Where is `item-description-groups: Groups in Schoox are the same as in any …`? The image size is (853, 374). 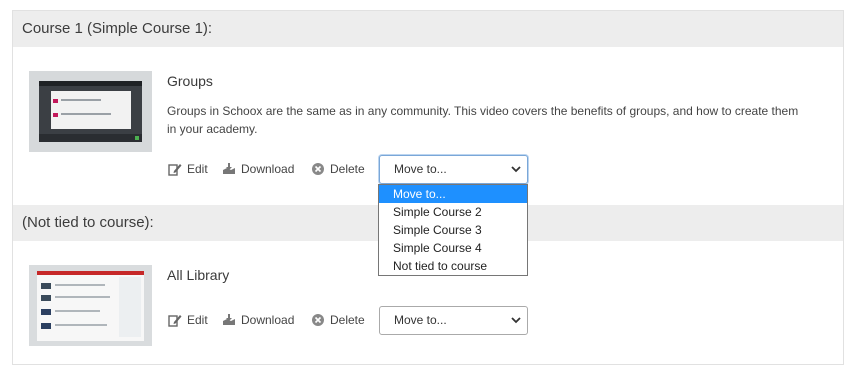 item-description-groups: Groups in Schoox are the same as in any … is located at coordinates (483, 120).